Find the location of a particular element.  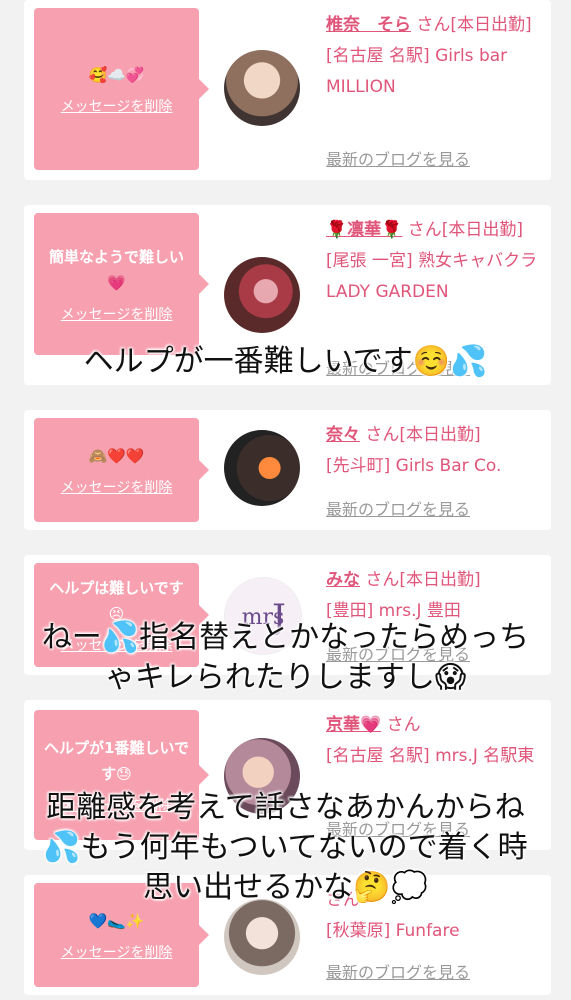

shop-name: [尾張 一宮] 熟女キャバクラ LADY GARDEN is located at coordinates (432, 276).